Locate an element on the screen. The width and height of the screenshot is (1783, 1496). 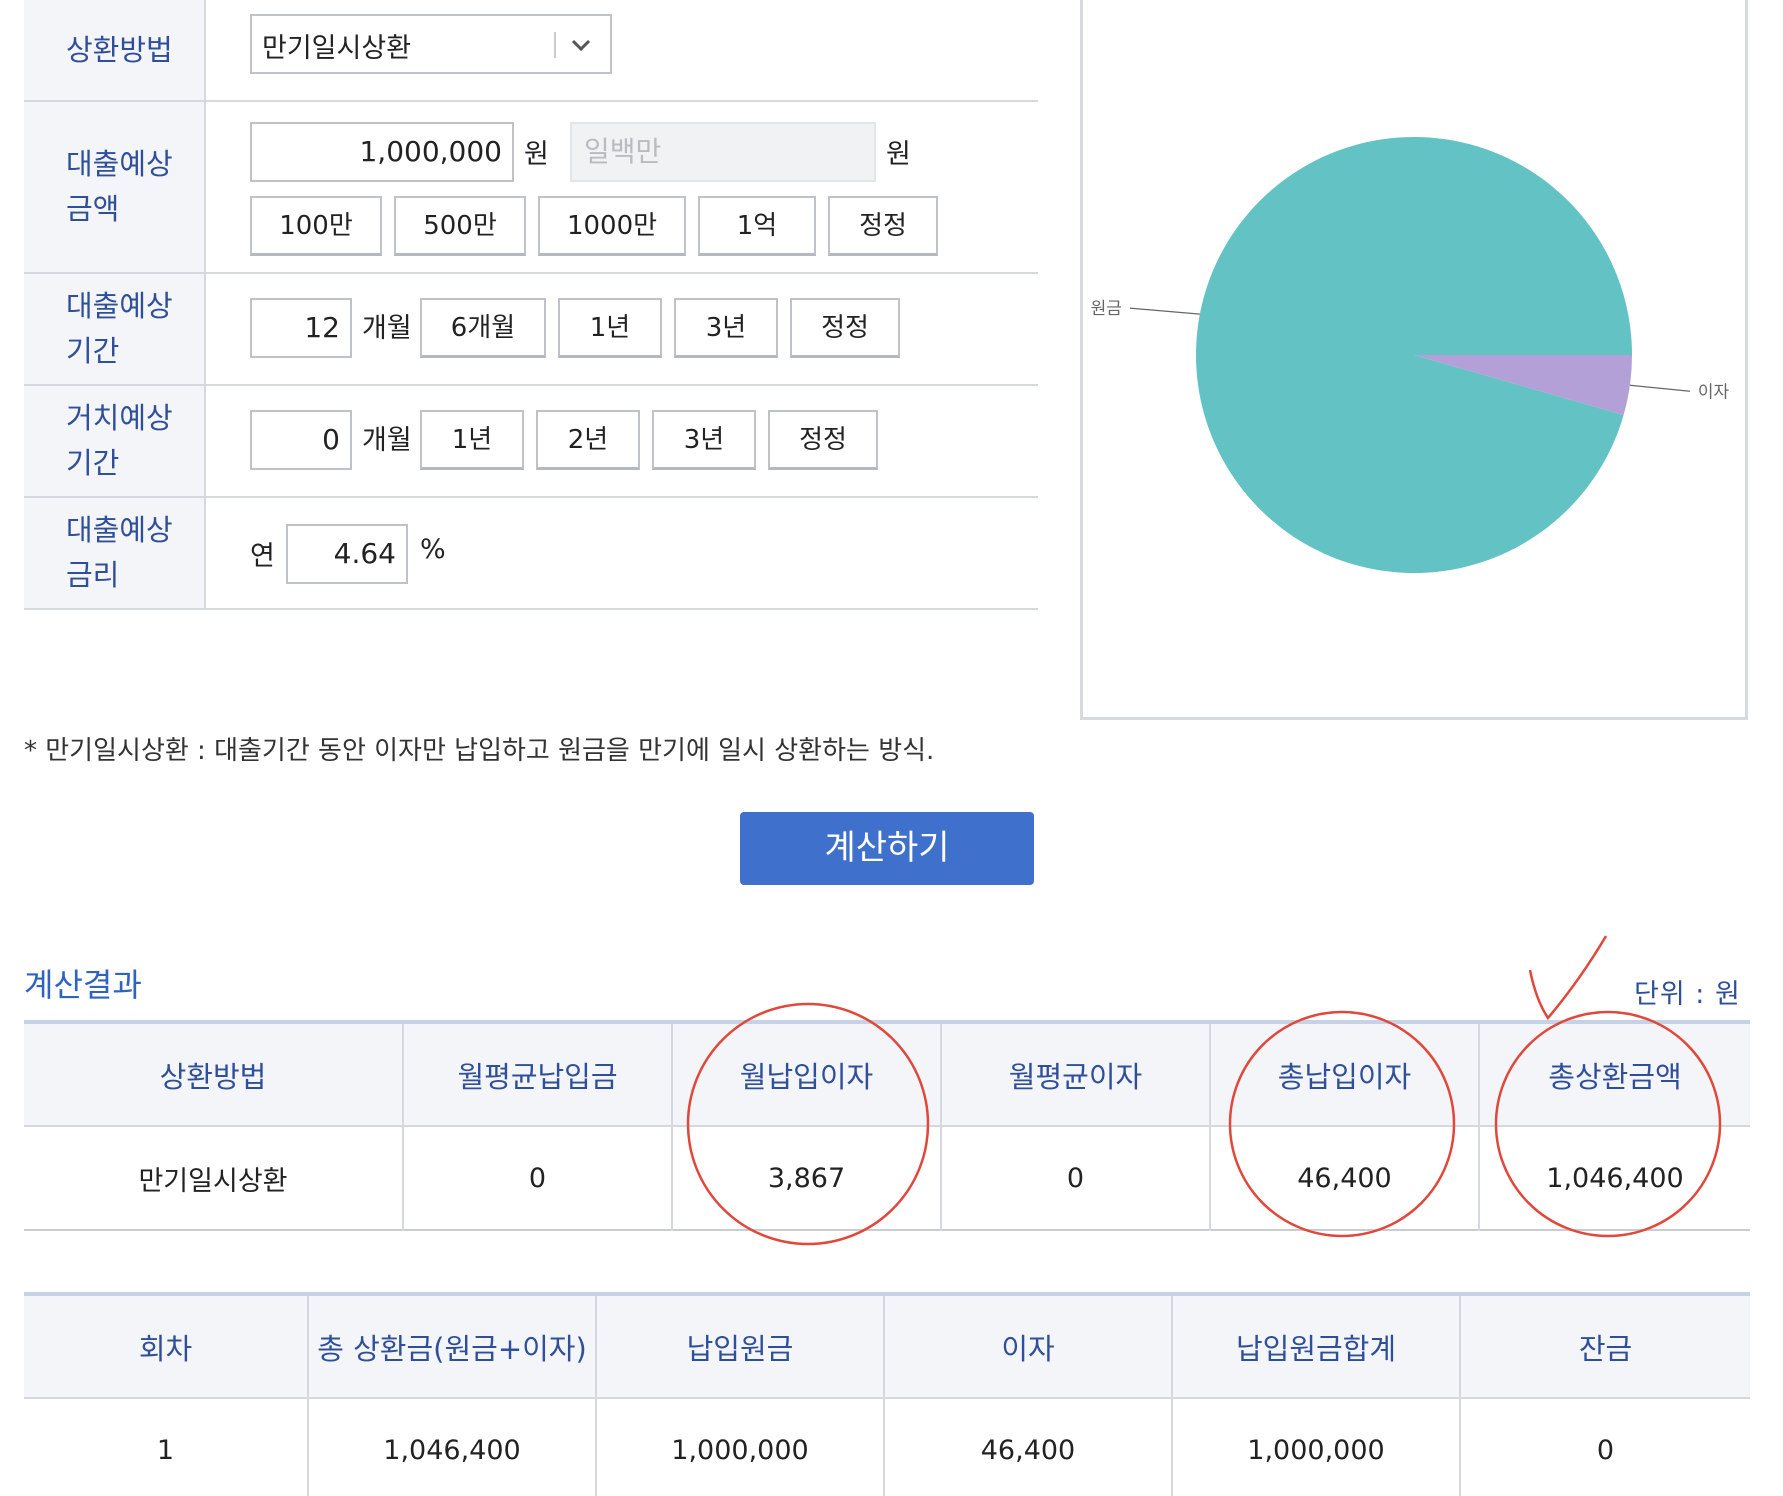
period-button-3years: 3년 is located at coordinates (726, 328).